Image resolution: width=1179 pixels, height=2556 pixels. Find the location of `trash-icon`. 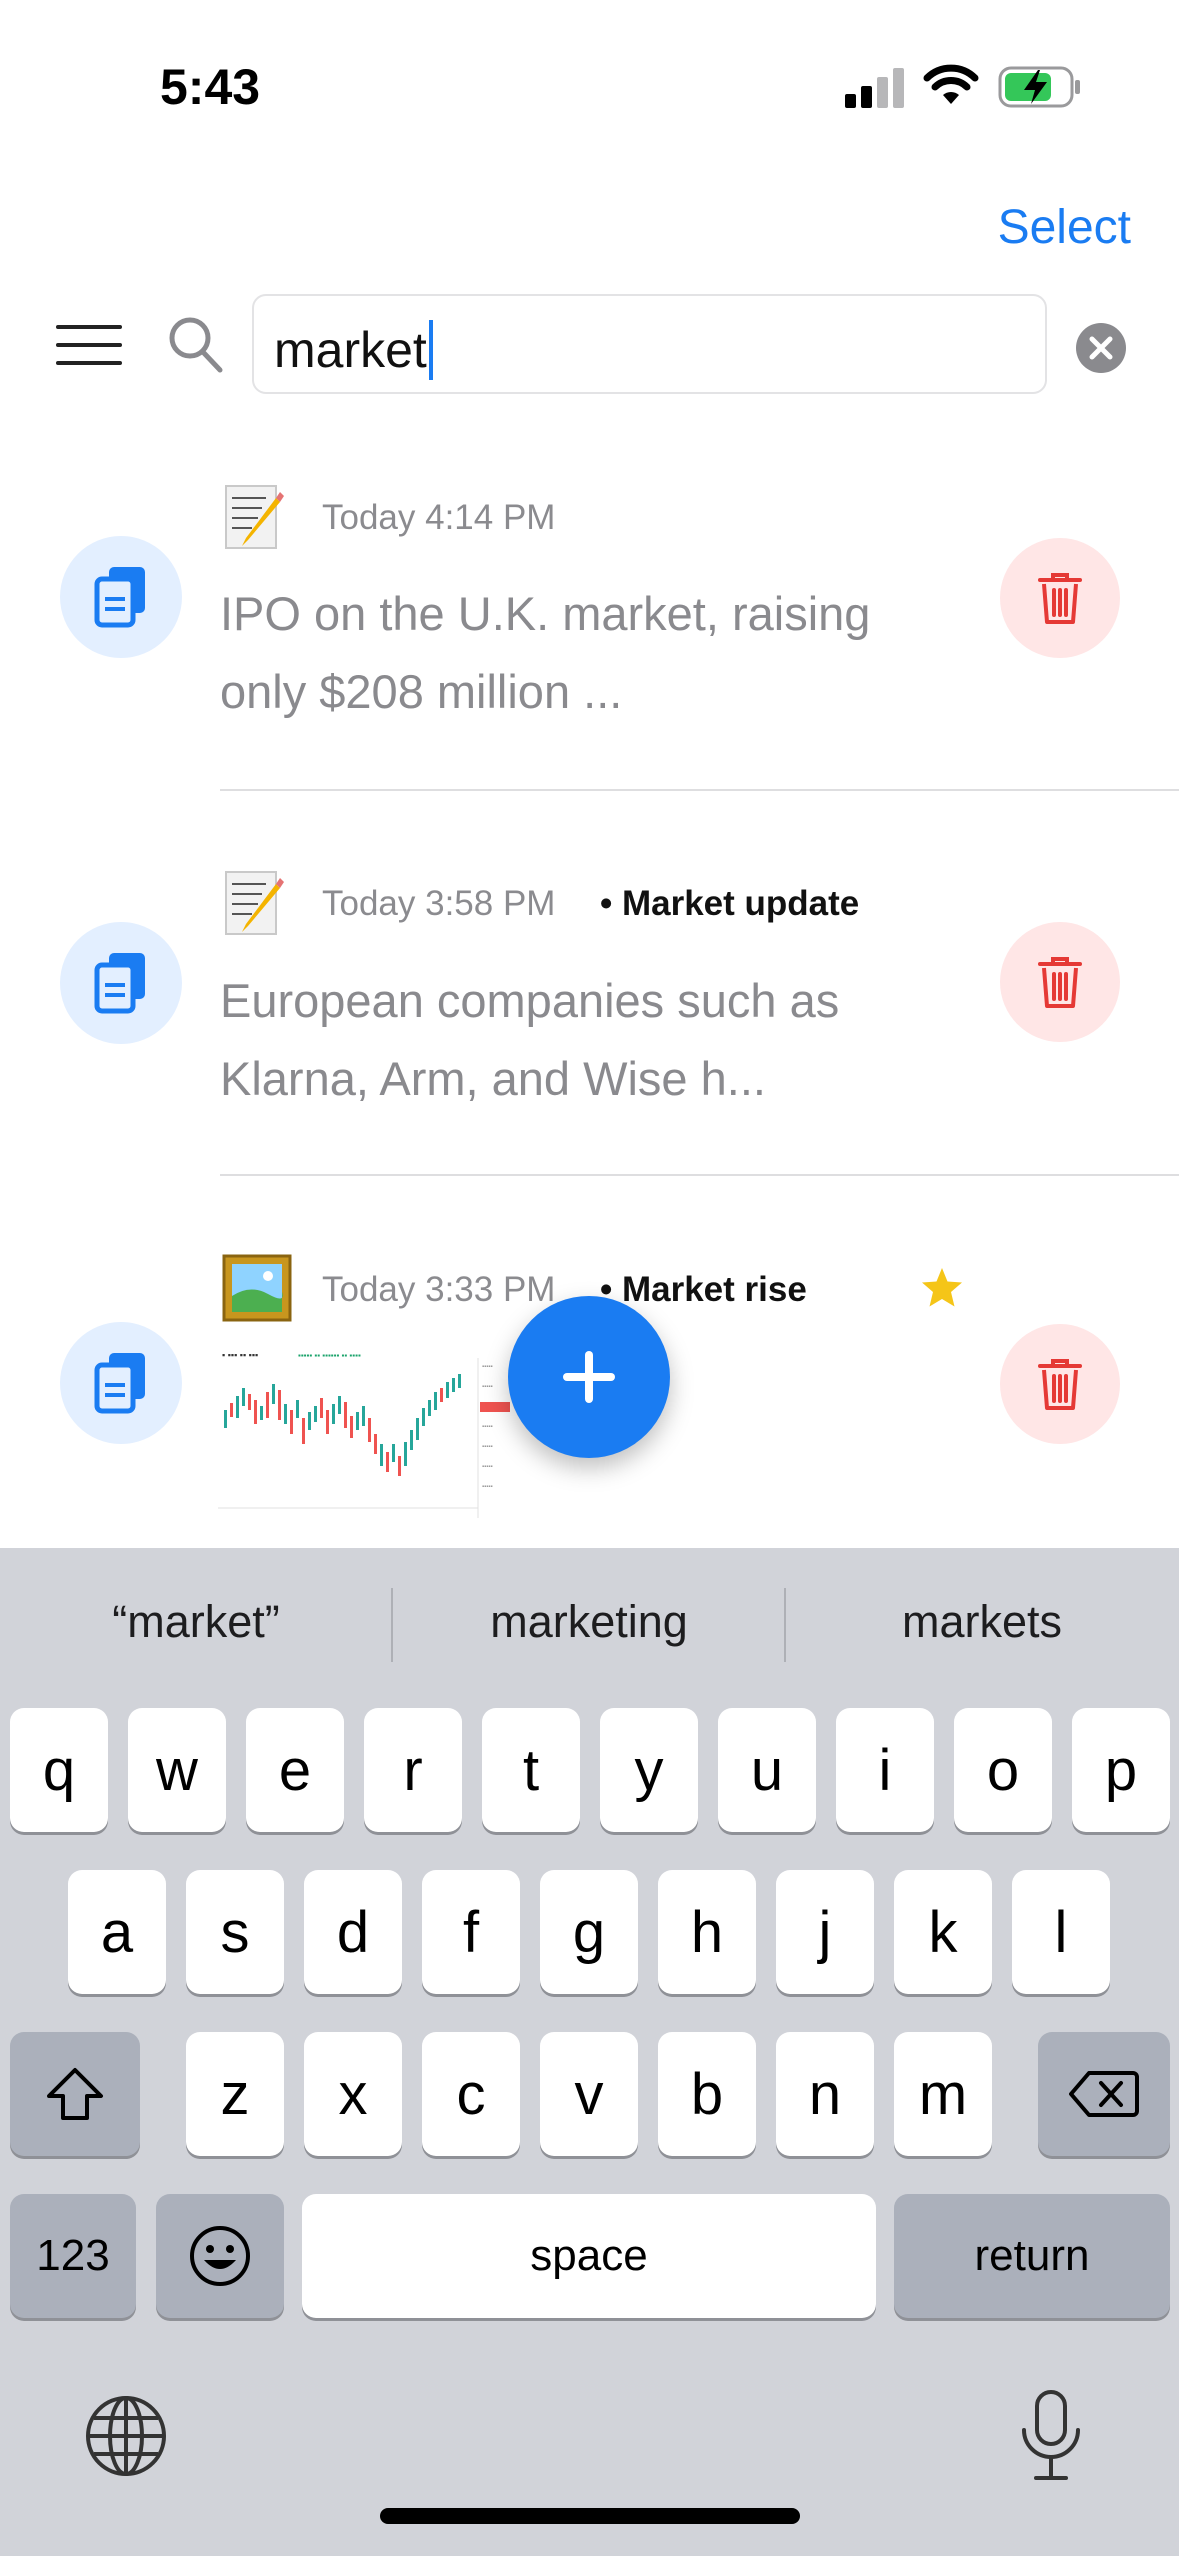

trash-icon is located at coordinates (1060, 1384).